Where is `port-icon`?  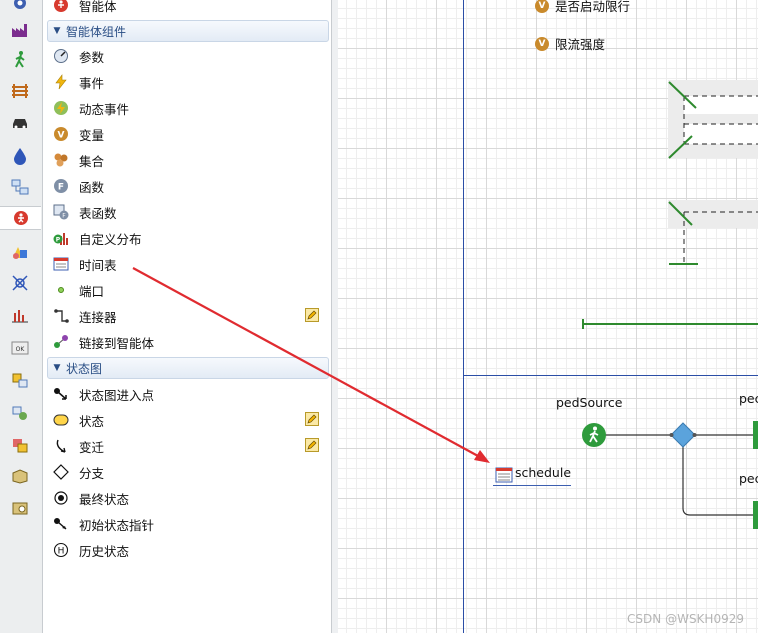
port-icon is located at coordinates (61, 290).